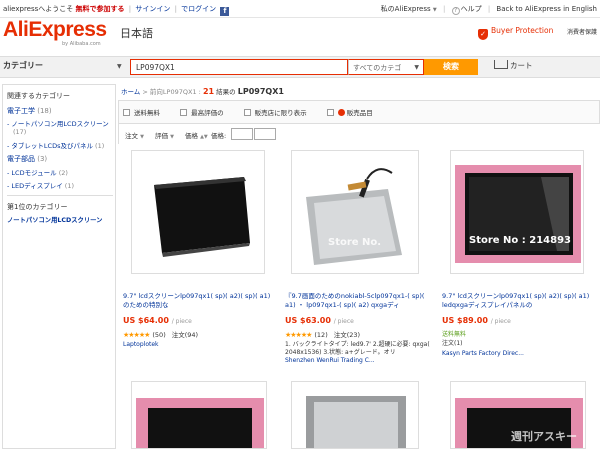 The image size is (600, 449). What do you see at coordinates (451, 67) in the screenshot?
I see `search-button: 検索` at bounding box center [451, 67].